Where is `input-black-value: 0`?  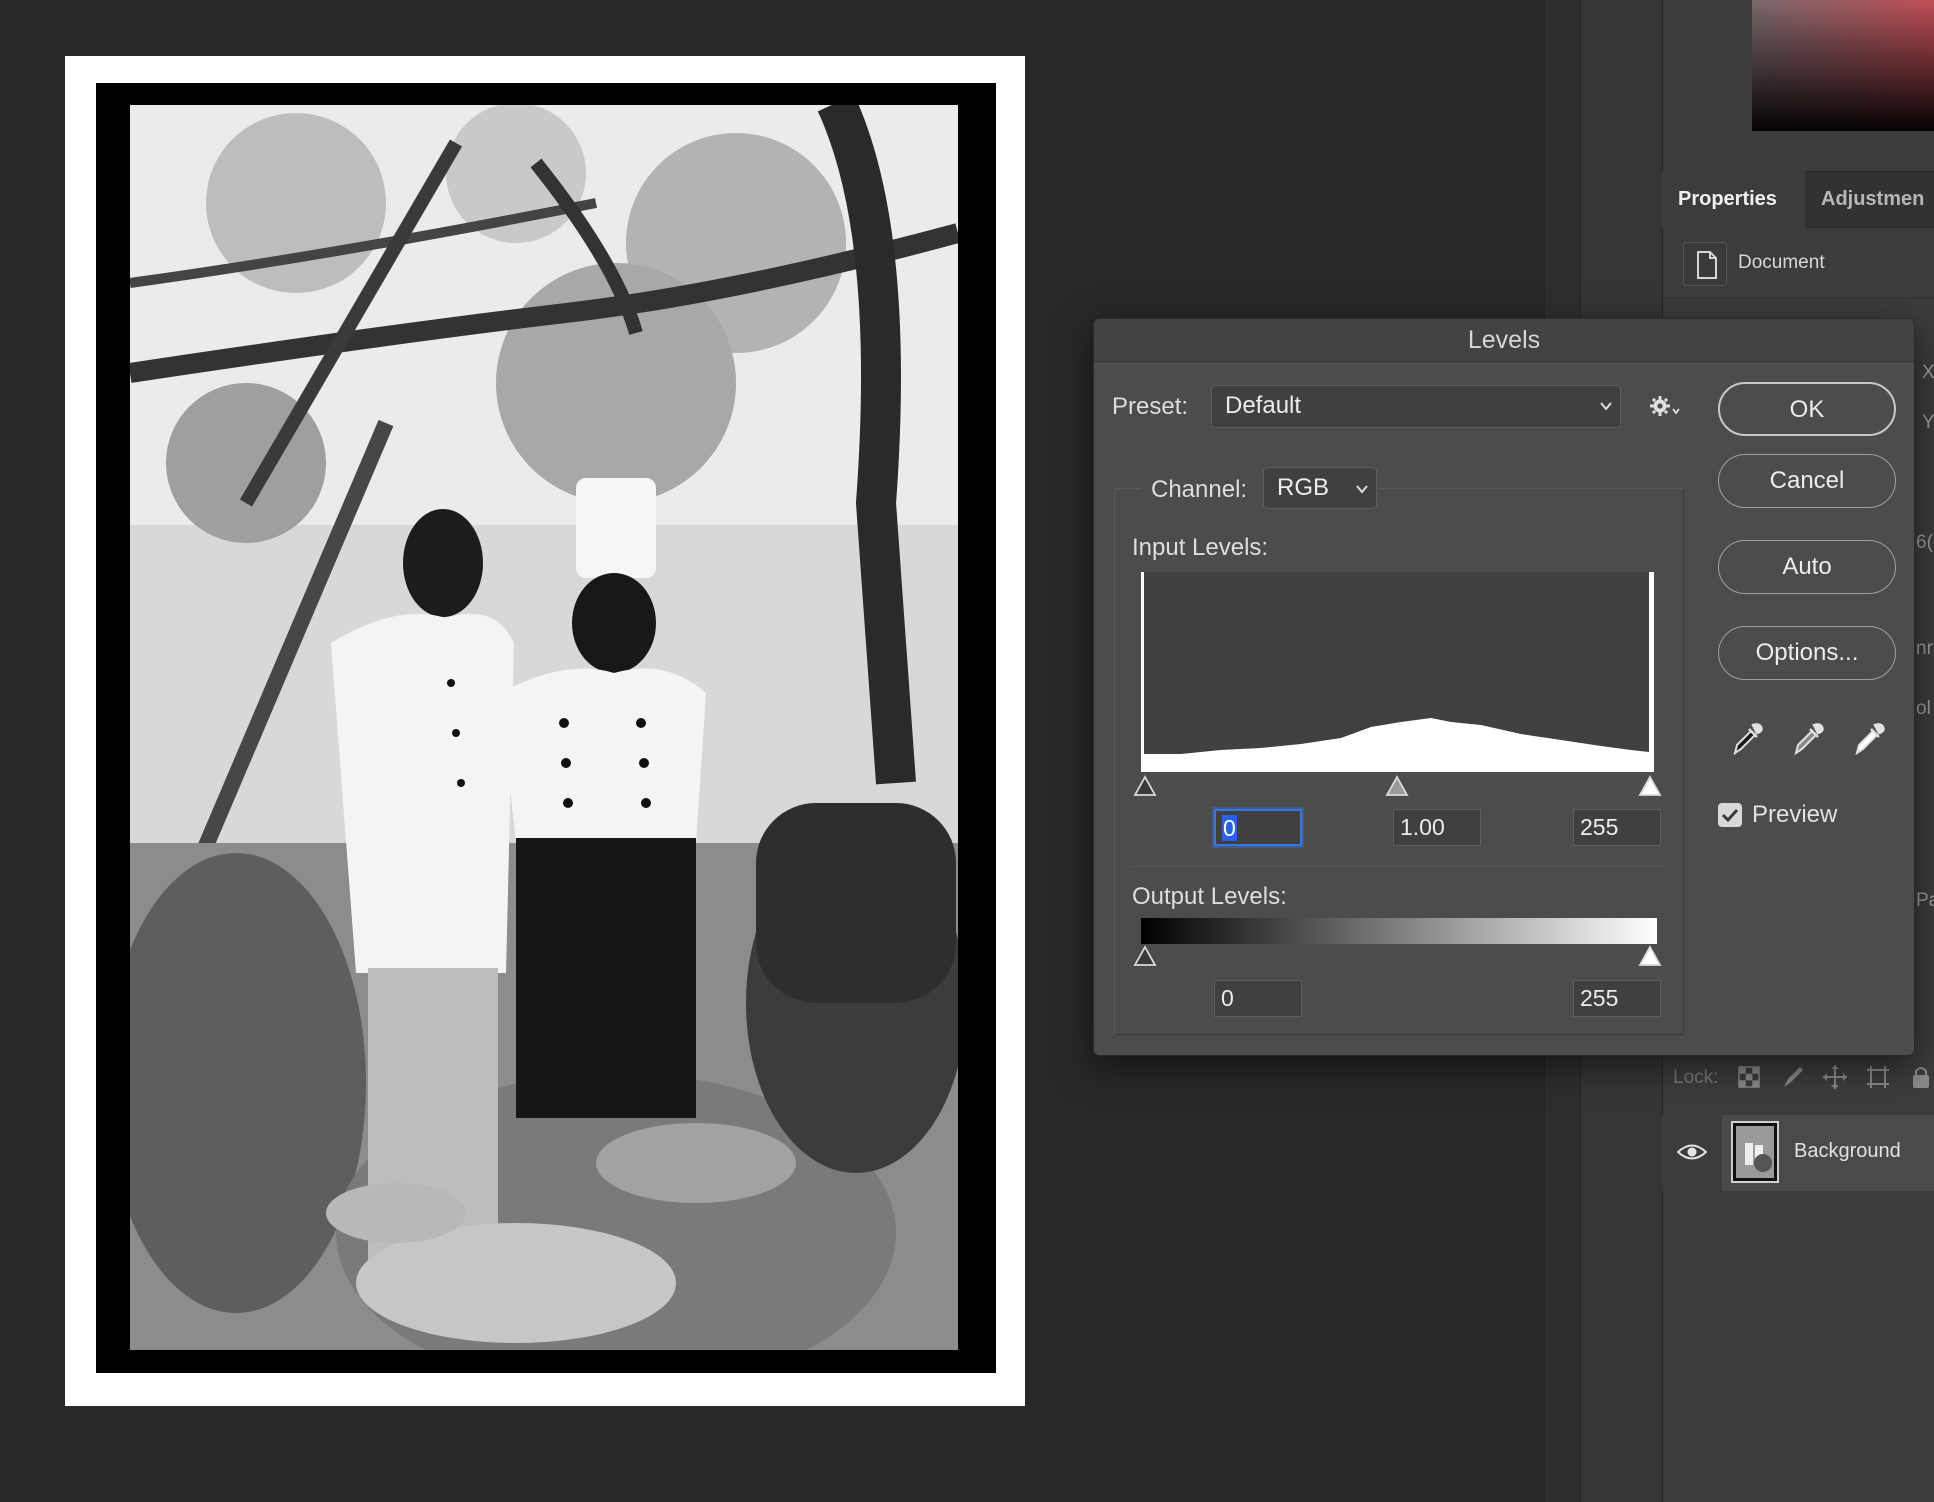 input-black-value: 0 is located at coordinates (1229, 828).